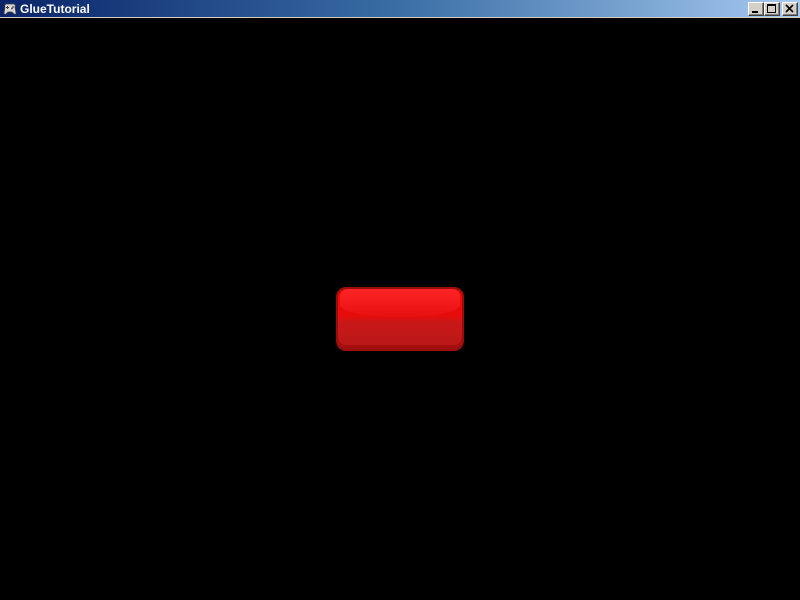 The height and width of the screenshot is (600, 800). What do you see at coordinates (400, 303) in the screenshot?
I see `button-gloss` at bounding box center [400, 303].